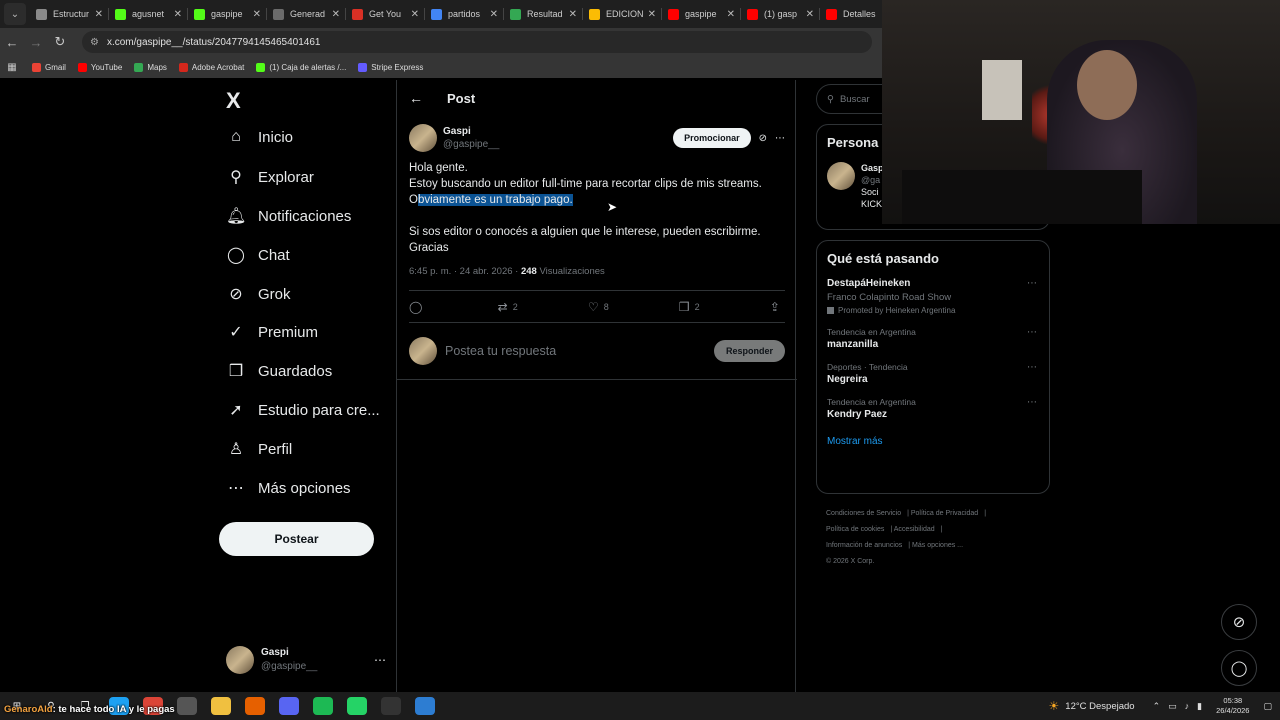 The height and width of the screenshot is (720, 1280). I want to click on nav-item-perfil: ♙ Perfil, so click(259, 449).